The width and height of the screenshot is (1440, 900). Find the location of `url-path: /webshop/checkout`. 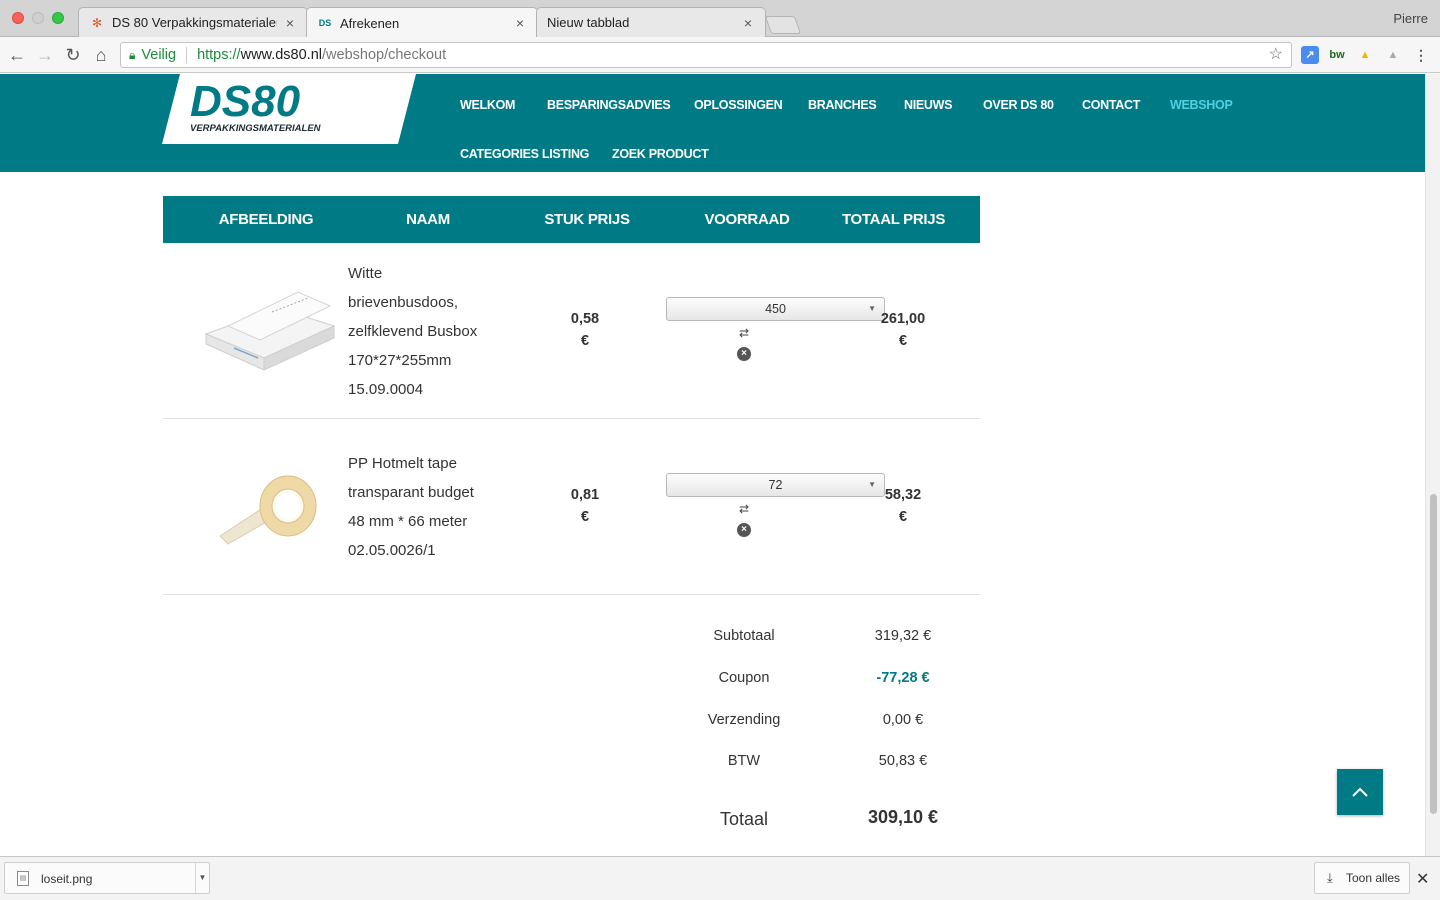

url-path: /webshop/checkout is located at coordinates (384, 55).